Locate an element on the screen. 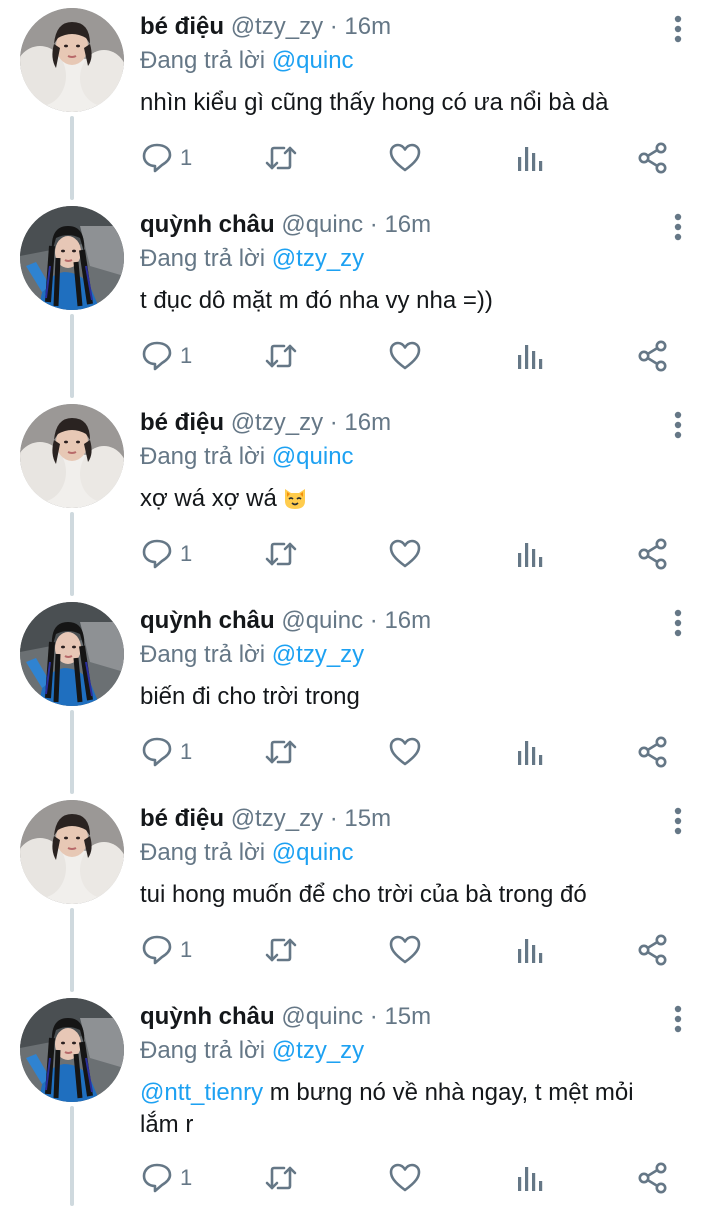  tweet-header: bé điệu @tzy_zy · 15m is located at coordinates (410, 819).